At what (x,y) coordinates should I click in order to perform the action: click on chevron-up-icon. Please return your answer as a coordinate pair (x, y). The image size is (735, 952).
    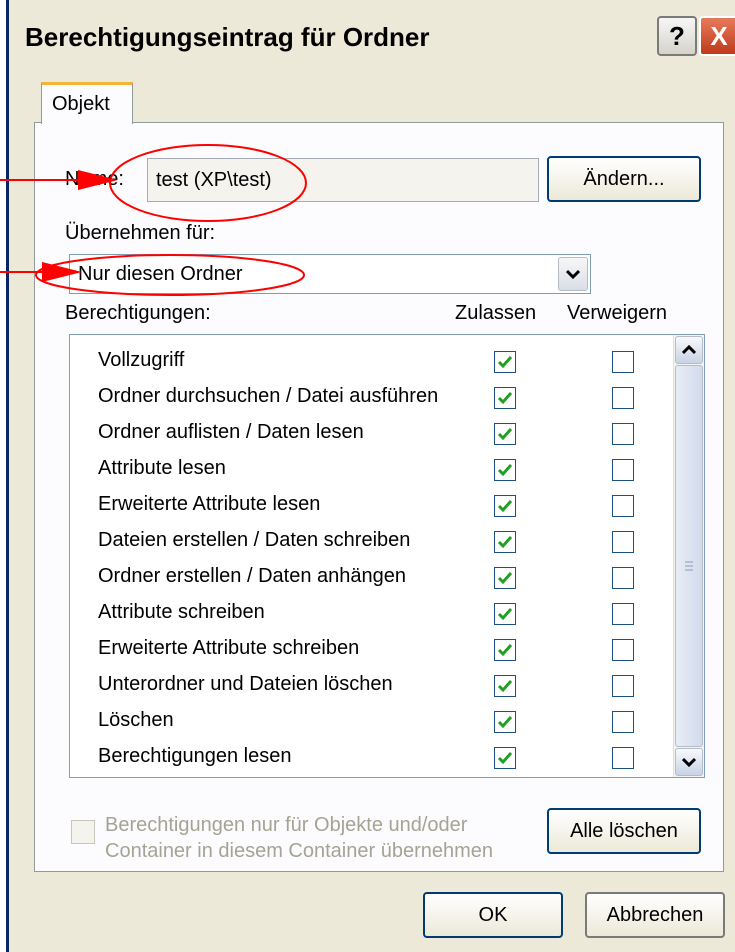
    Looking at the image, I should click on (689, 350).